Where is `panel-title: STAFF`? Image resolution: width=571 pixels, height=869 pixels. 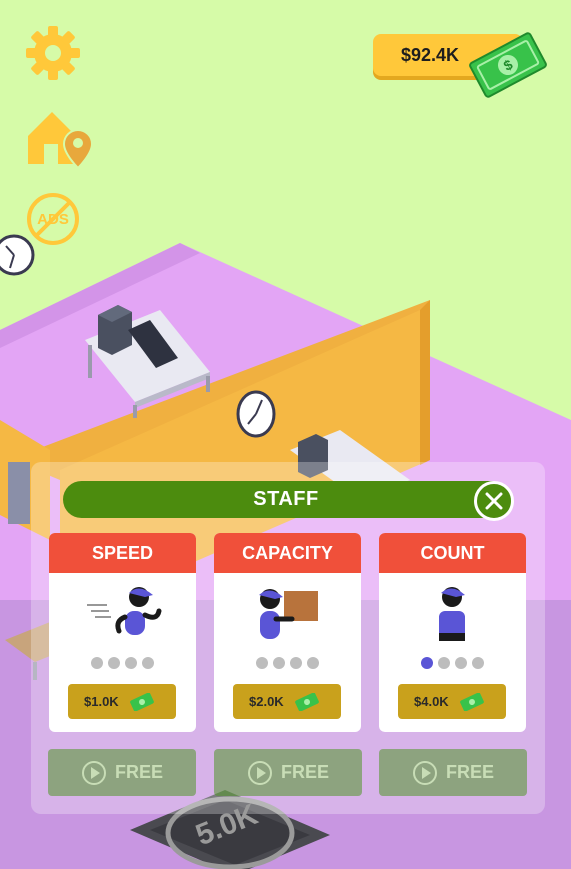 panel-title: STAFF is located at coordinates (286, 499).